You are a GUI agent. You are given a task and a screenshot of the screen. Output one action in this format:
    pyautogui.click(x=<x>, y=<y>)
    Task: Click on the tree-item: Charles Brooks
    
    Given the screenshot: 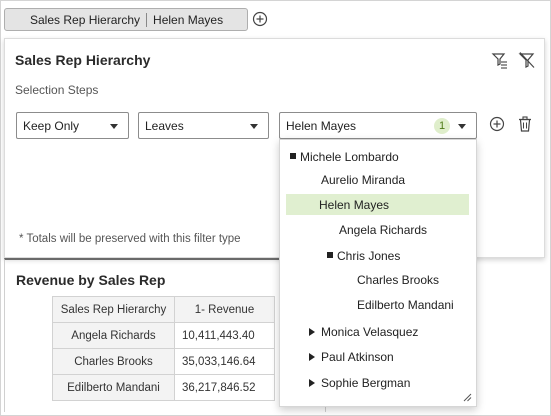 What is the action you would take?
    pyautogui.click(x=398, y=279)
    